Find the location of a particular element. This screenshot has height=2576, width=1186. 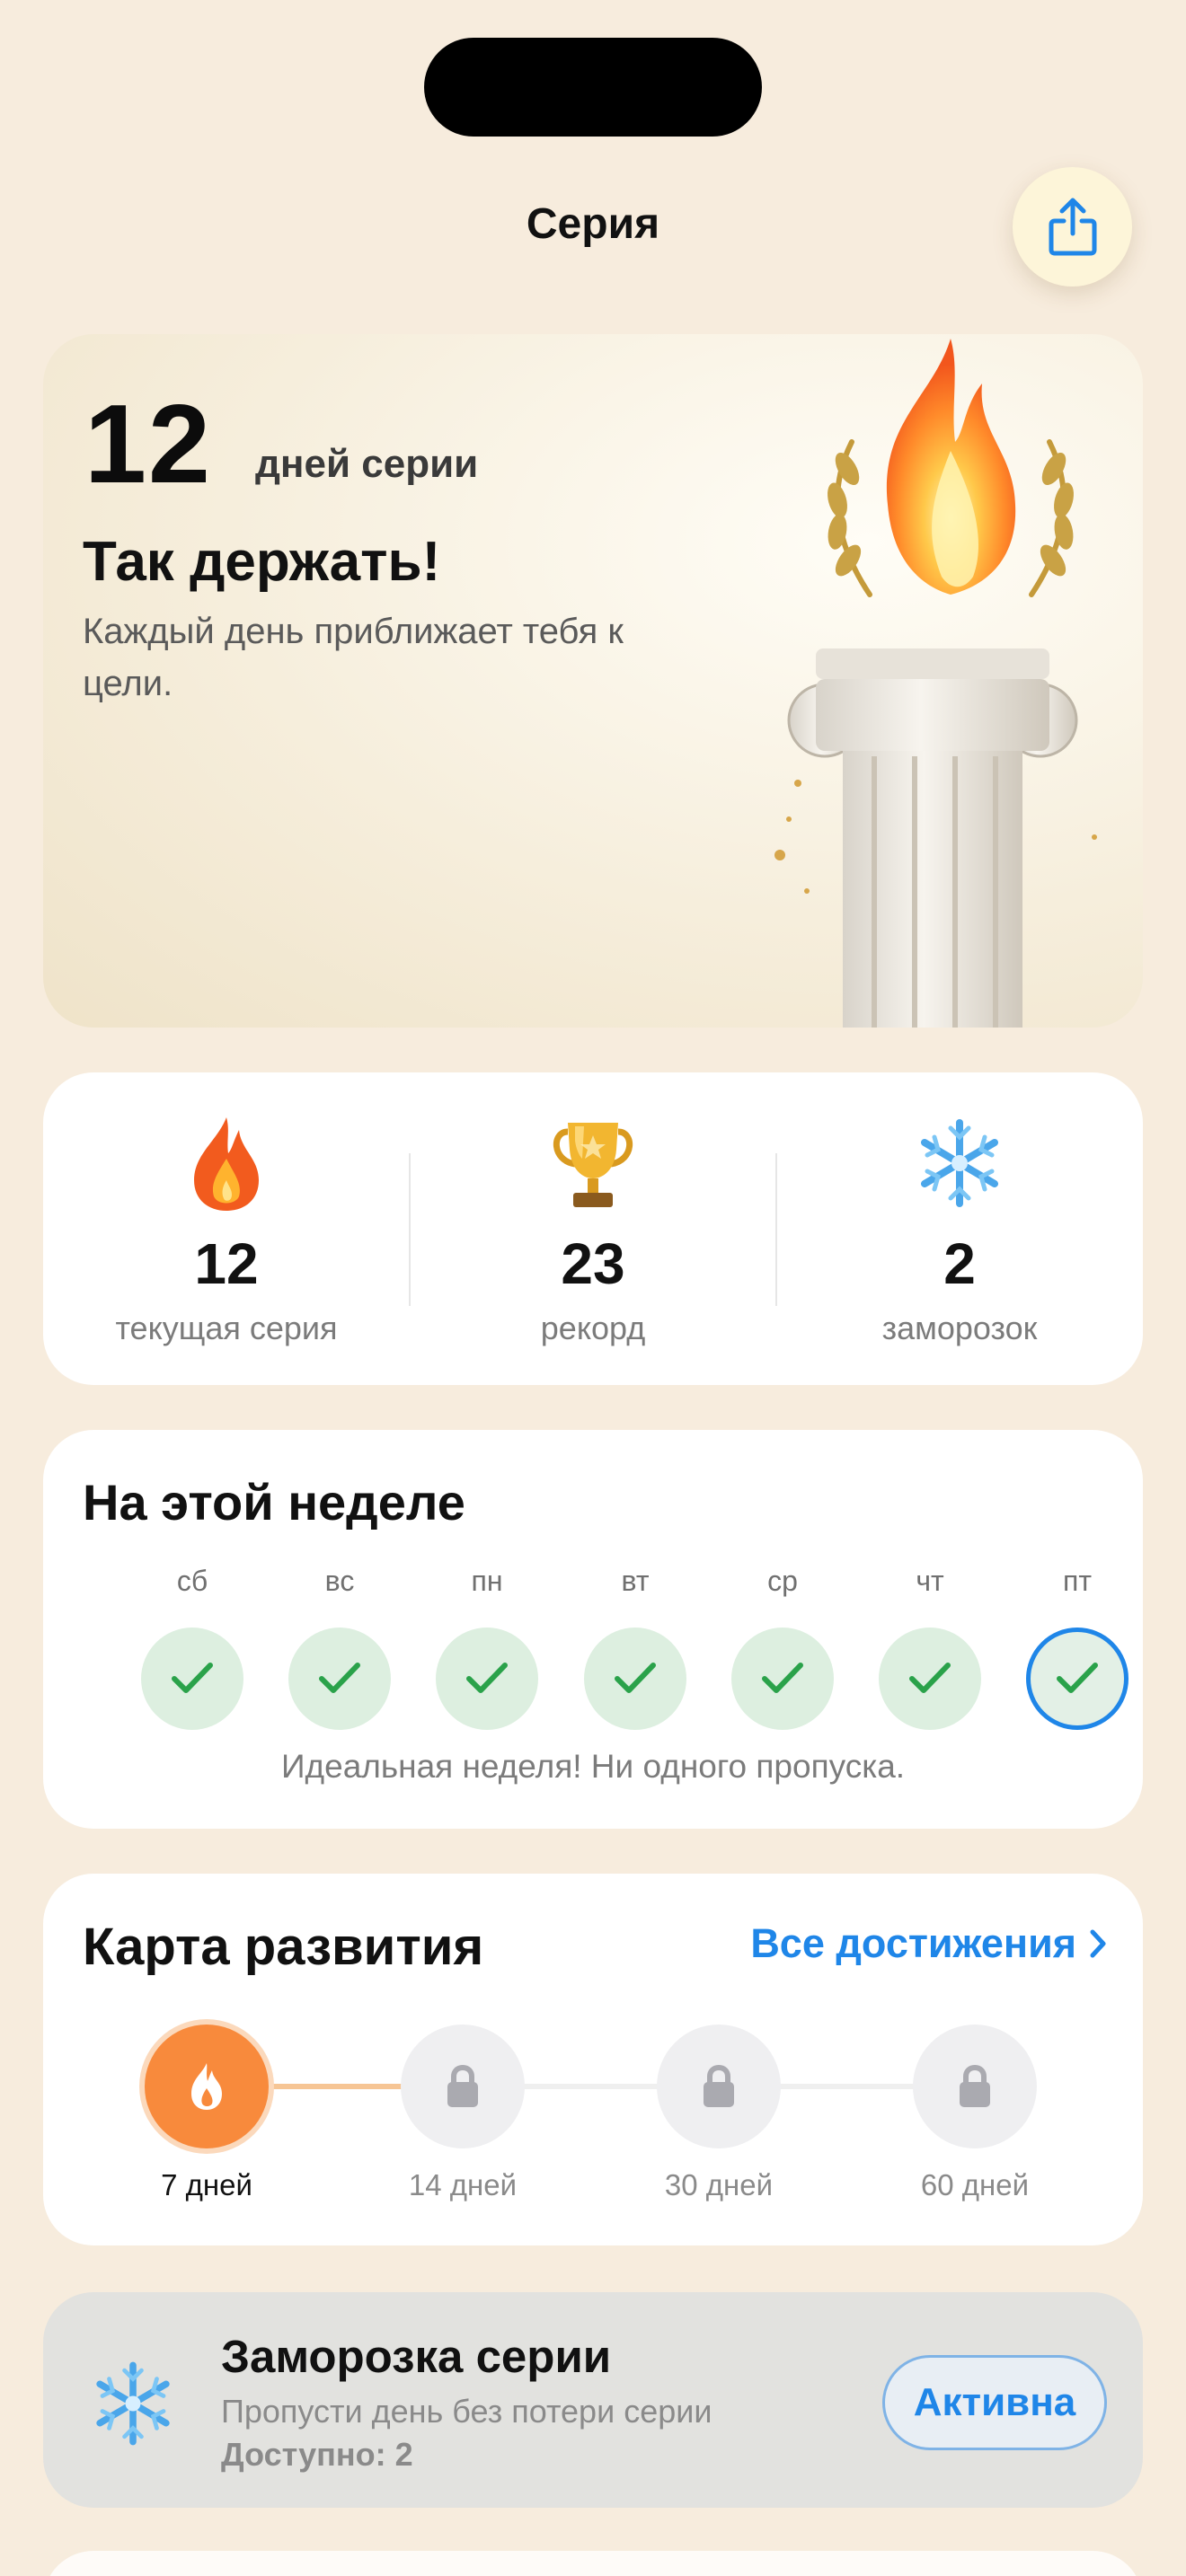

streak-count: 12 is located at coordinates (148, 445).